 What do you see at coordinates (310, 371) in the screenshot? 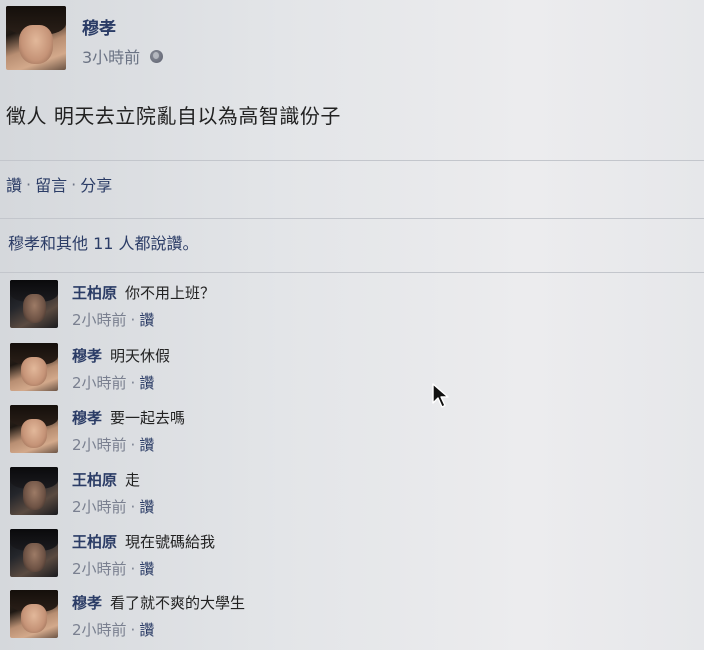
I see `comment-row: 穆孝 明天休假 2小時前 · 讚` at bounding box center [310, 371].